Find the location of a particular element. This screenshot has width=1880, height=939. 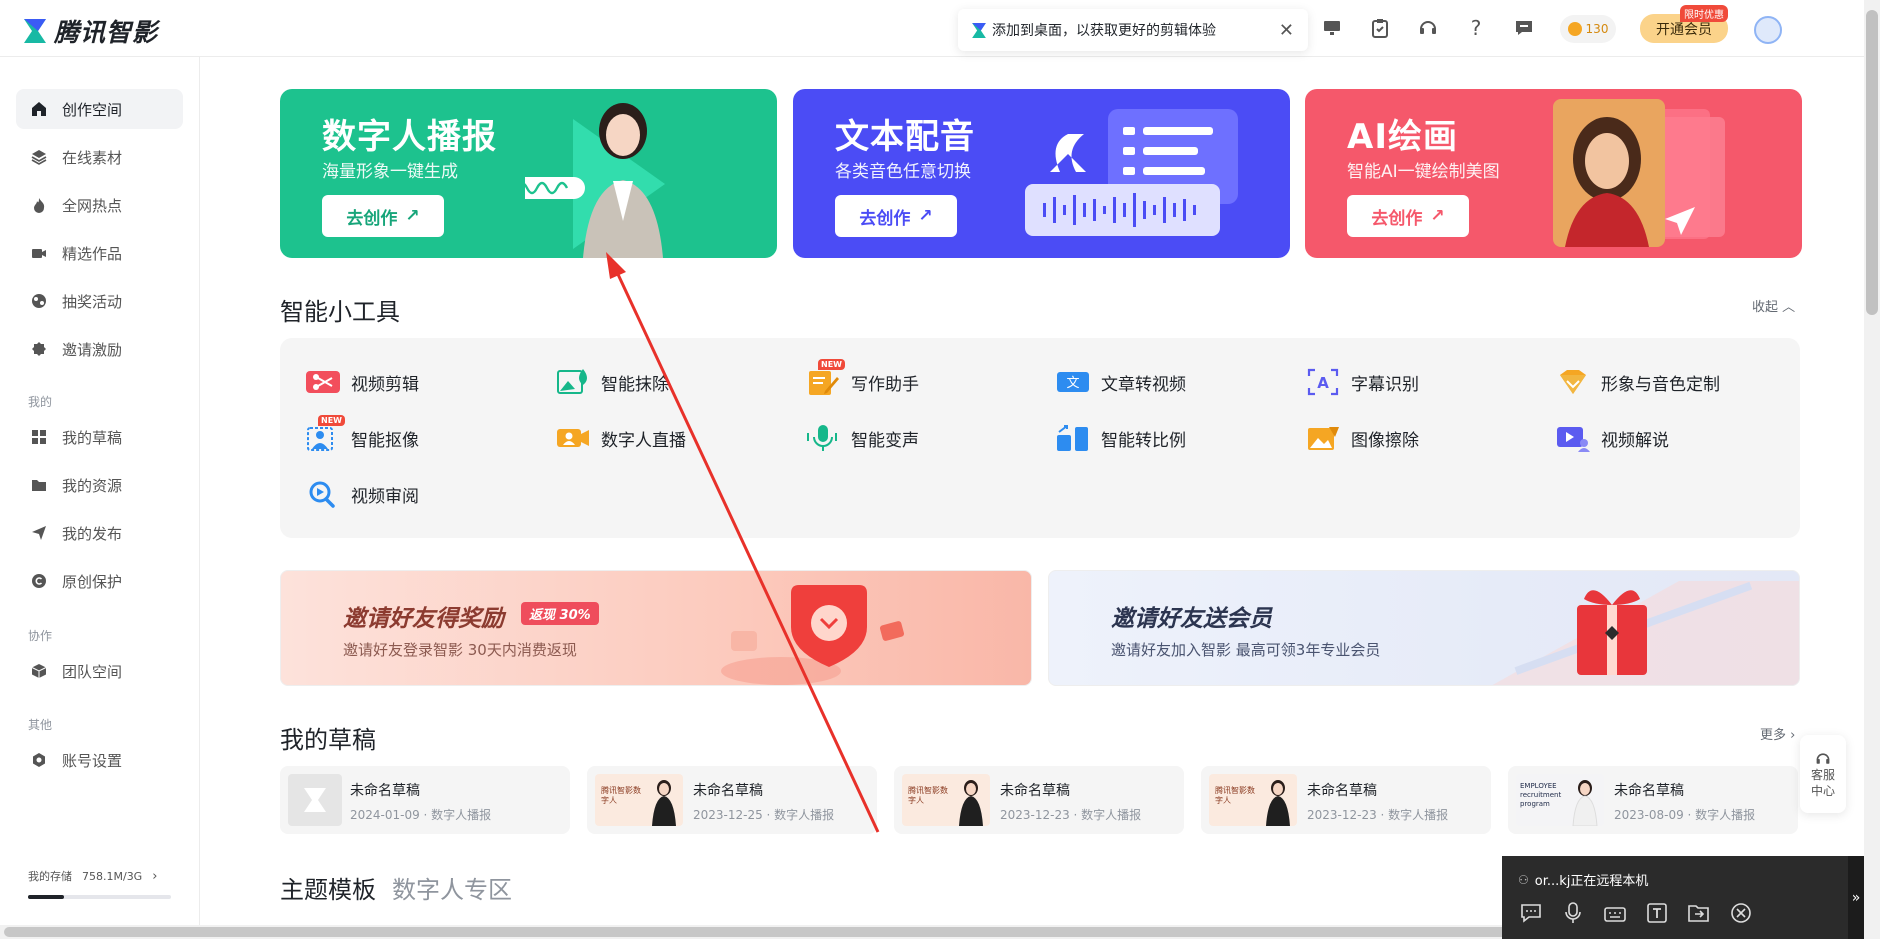

tool-label: 视频剪辑 is located at coordinates (385, 384).